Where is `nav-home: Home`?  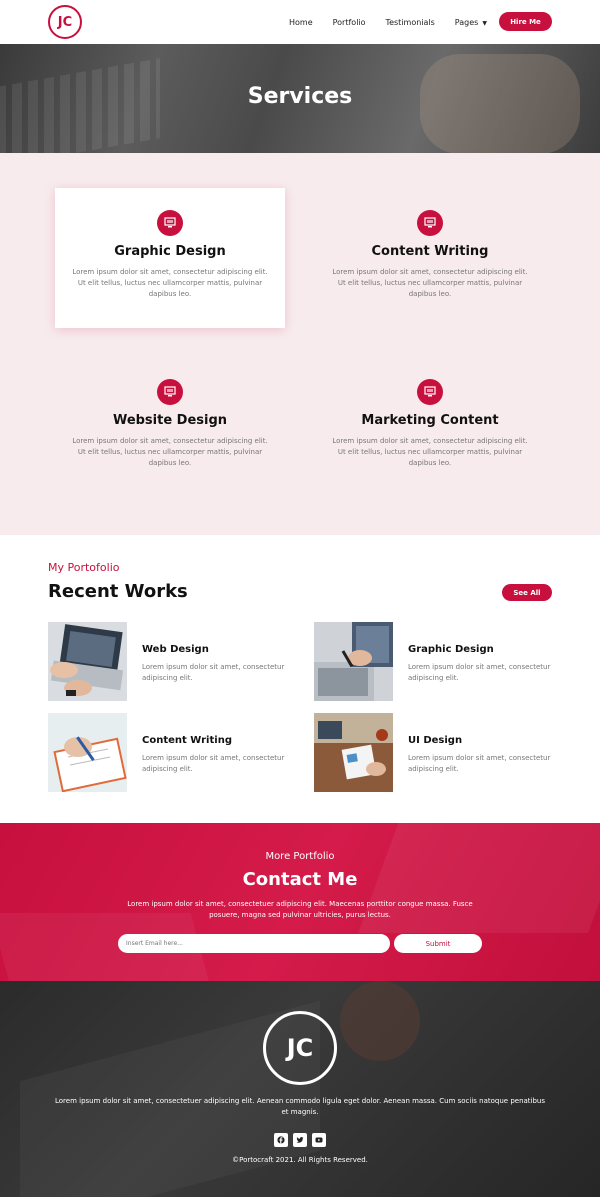 nav-home: Home is located at coordinates (301, 22).